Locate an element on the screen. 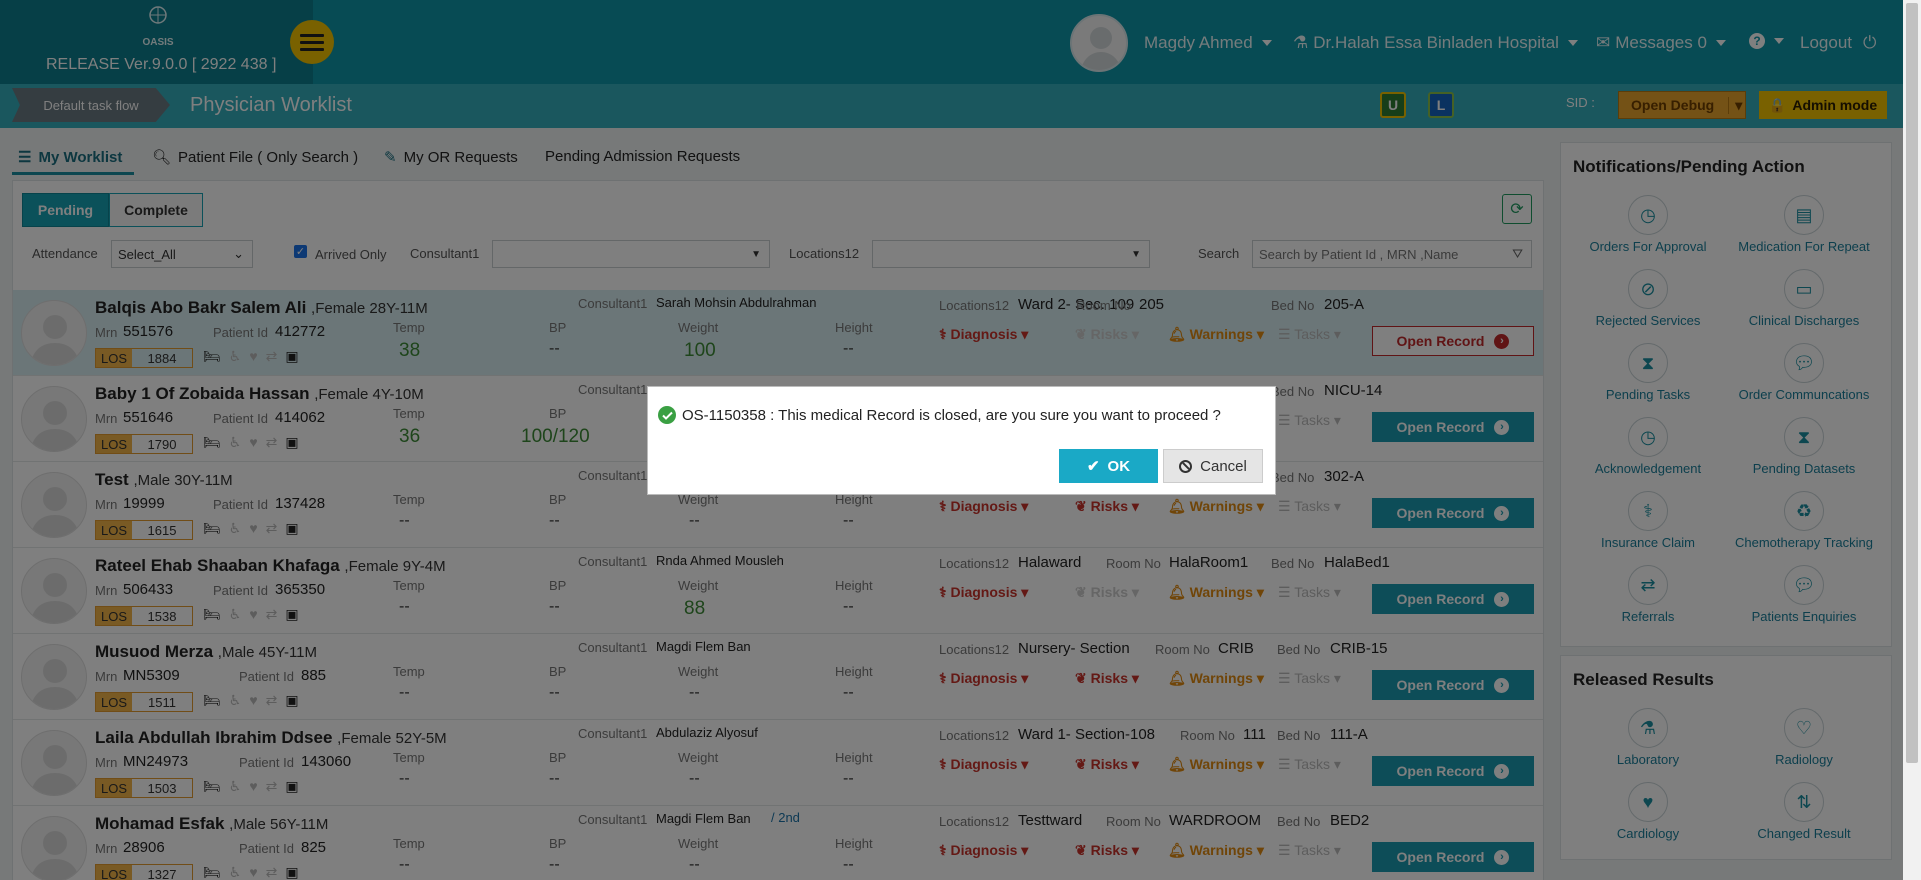 The image size is (1921, 880). check-circle-icon is located at coordinates (667, 415).